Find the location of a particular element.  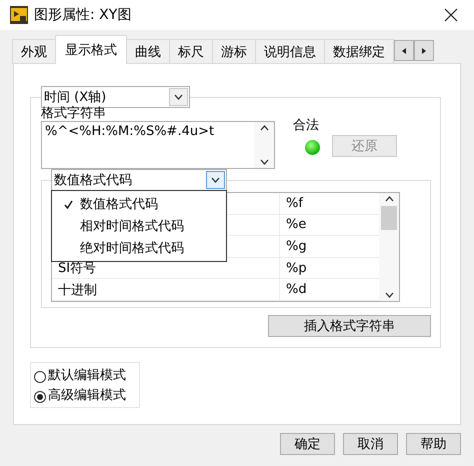

code-type-dropdown: 数值格式代码 is located at coordinates (139, 180).